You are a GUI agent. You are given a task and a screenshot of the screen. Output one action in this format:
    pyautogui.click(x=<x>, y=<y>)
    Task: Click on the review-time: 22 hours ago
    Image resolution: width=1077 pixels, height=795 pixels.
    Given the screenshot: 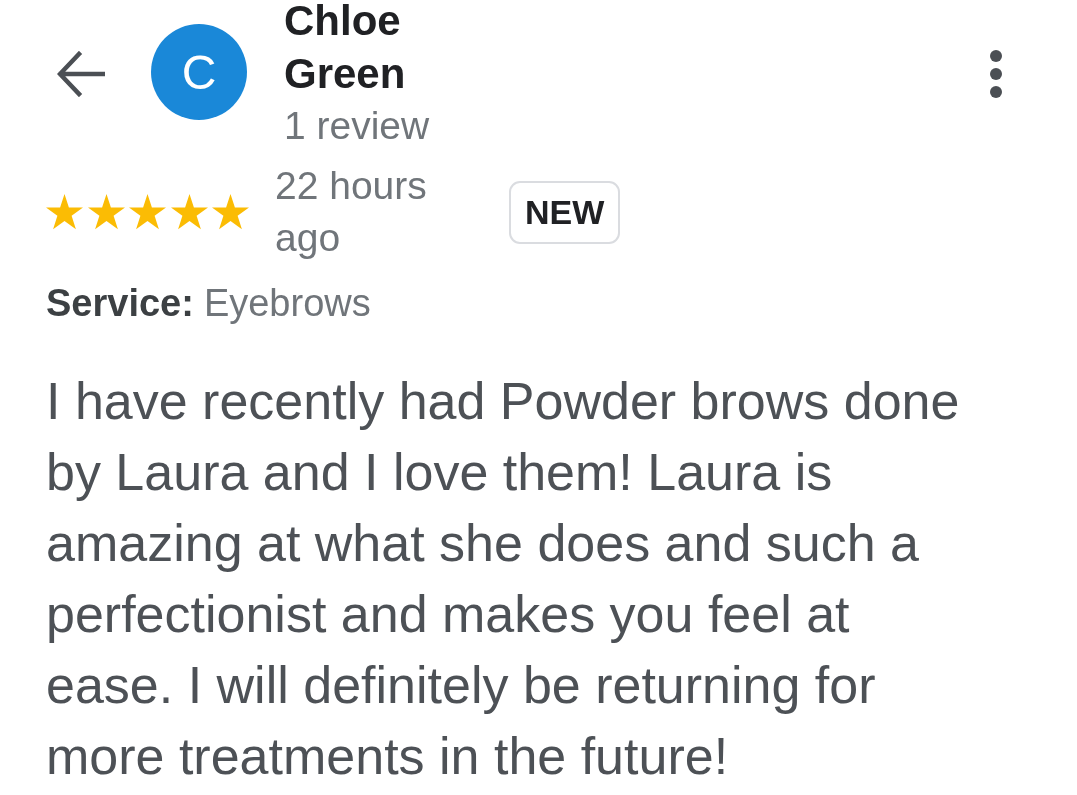 What is the action you would take?
    pyautogui.click(x=351, y=212)
    